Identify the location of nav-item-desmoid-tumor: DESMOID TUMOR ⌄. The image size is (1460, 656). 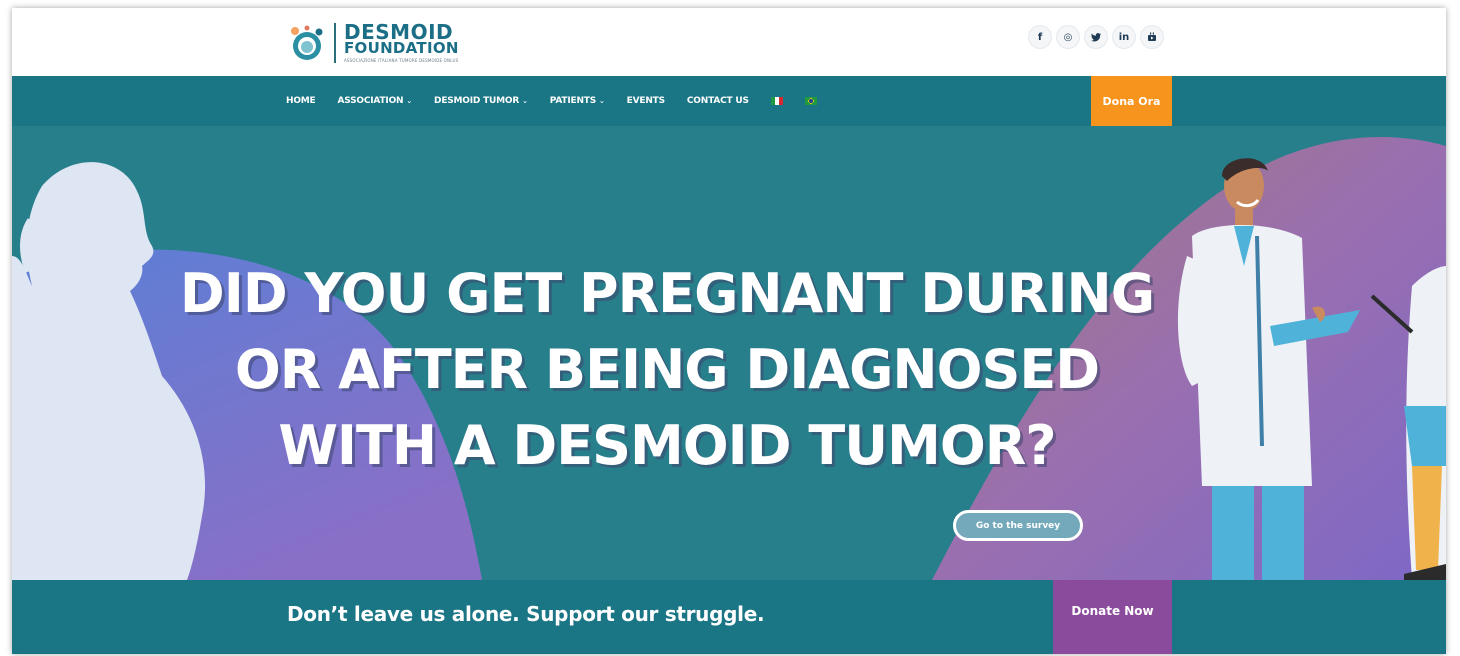
(481, 101).